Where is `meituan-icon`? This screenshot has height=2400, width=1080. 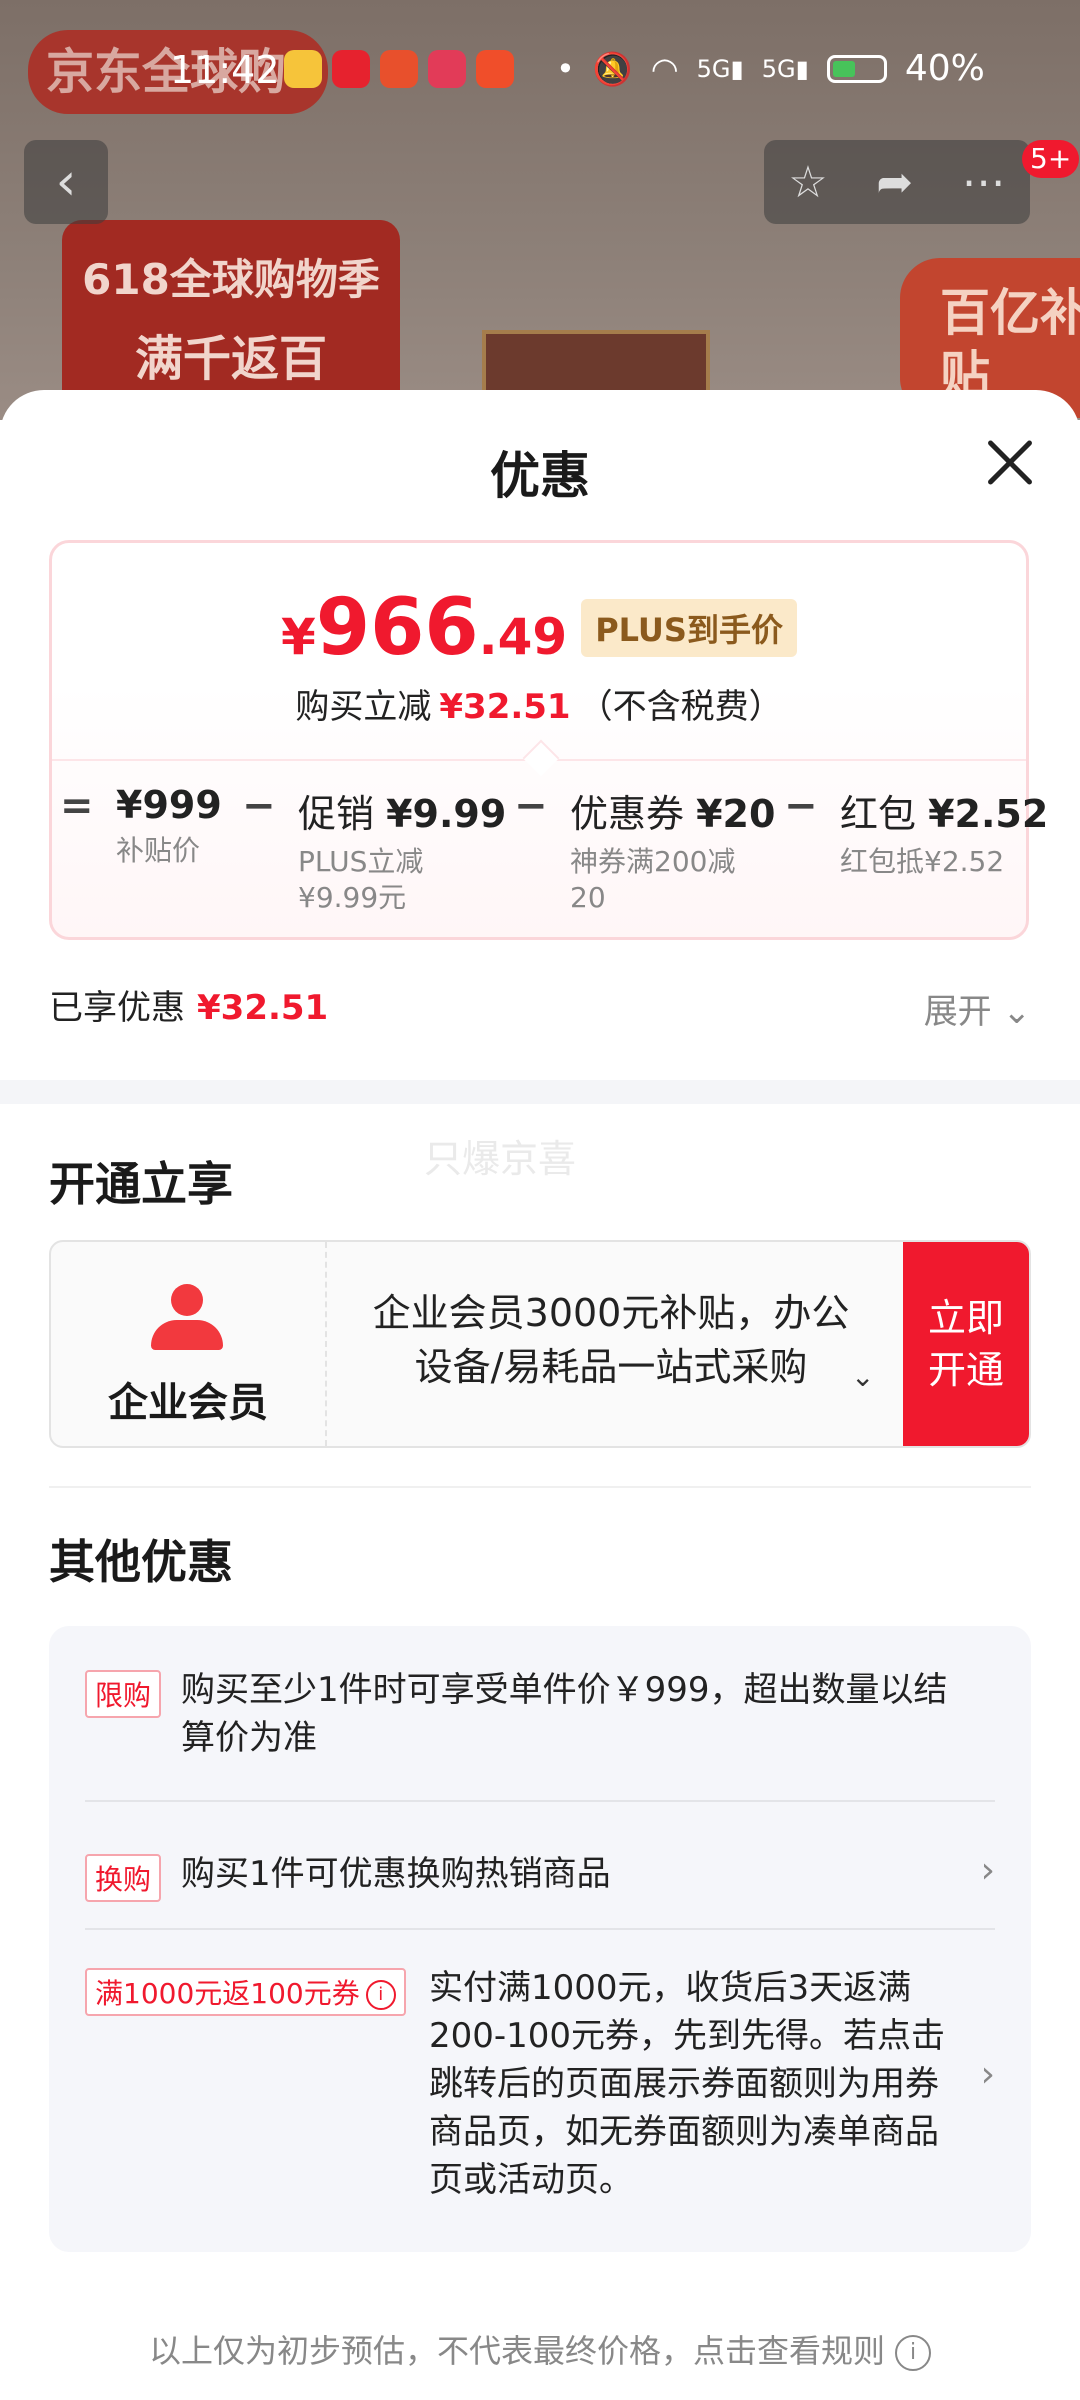 meituan-icon is located at coordinates (303, 69).